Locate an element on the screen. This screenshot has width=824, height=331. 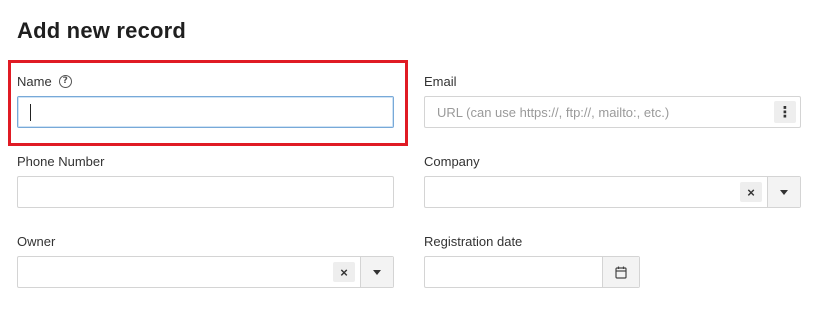
email-label-row: Email is located at coordinates (440, 81).